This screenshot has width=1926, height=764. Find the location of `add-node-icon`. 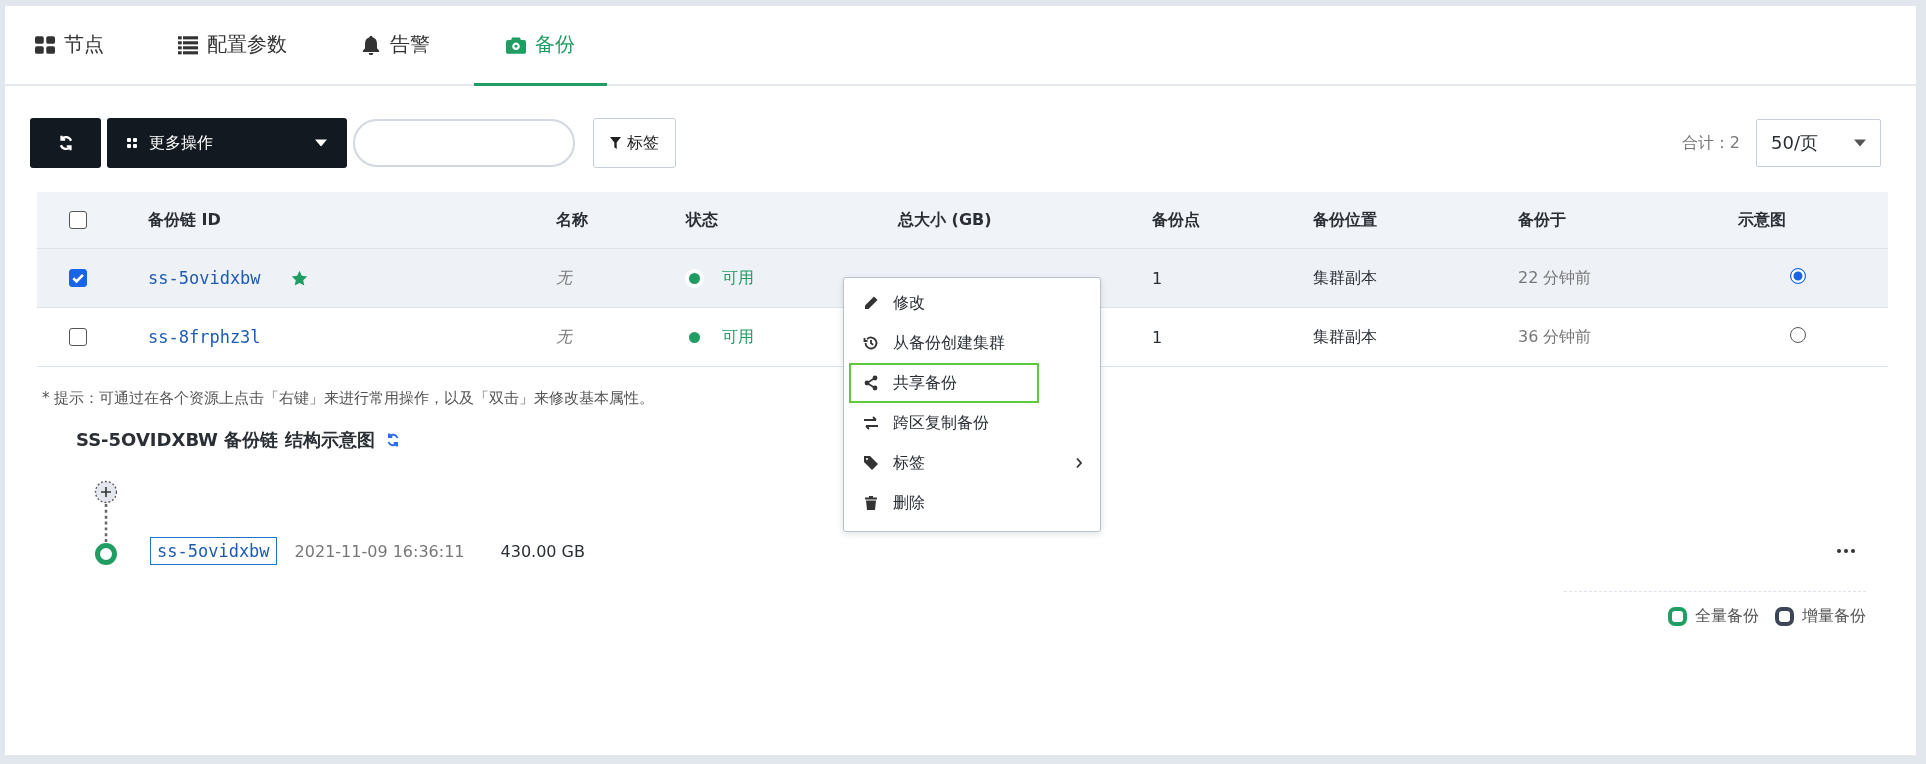

add-node-icon is located at coordinates (106, 492).